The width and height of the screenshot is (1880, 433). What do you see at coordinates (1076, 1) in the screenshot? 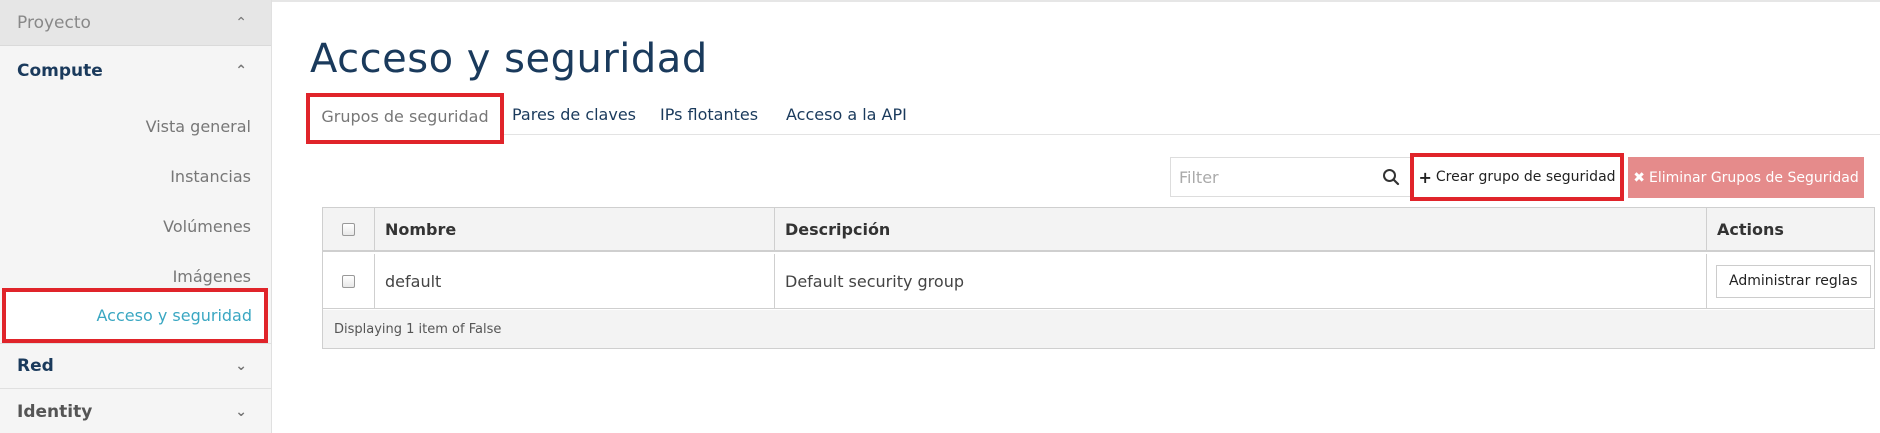
I see `top-divider` at bounding box center [1076, 1].